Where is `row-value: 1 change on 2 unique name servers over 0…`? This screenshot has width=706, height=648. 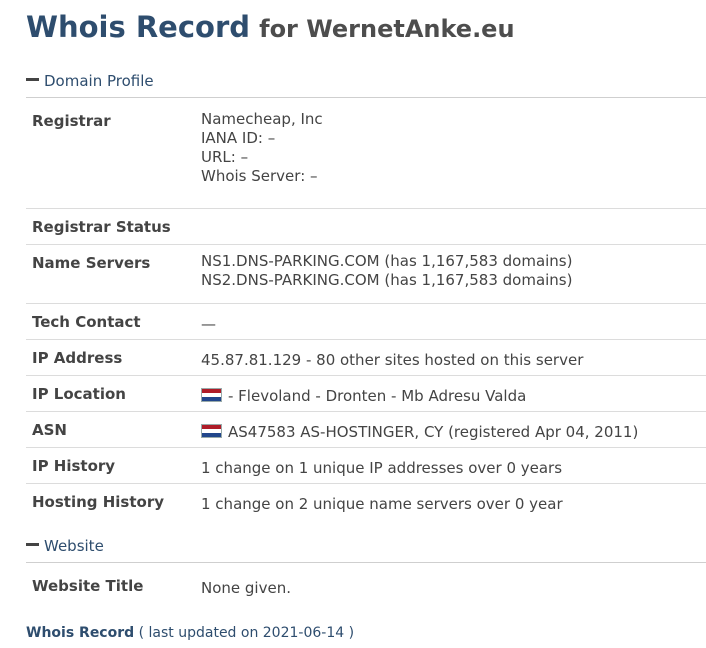
row-value: 1 change on 2 unique name servers over 0… is located at coordinates (382, 504).